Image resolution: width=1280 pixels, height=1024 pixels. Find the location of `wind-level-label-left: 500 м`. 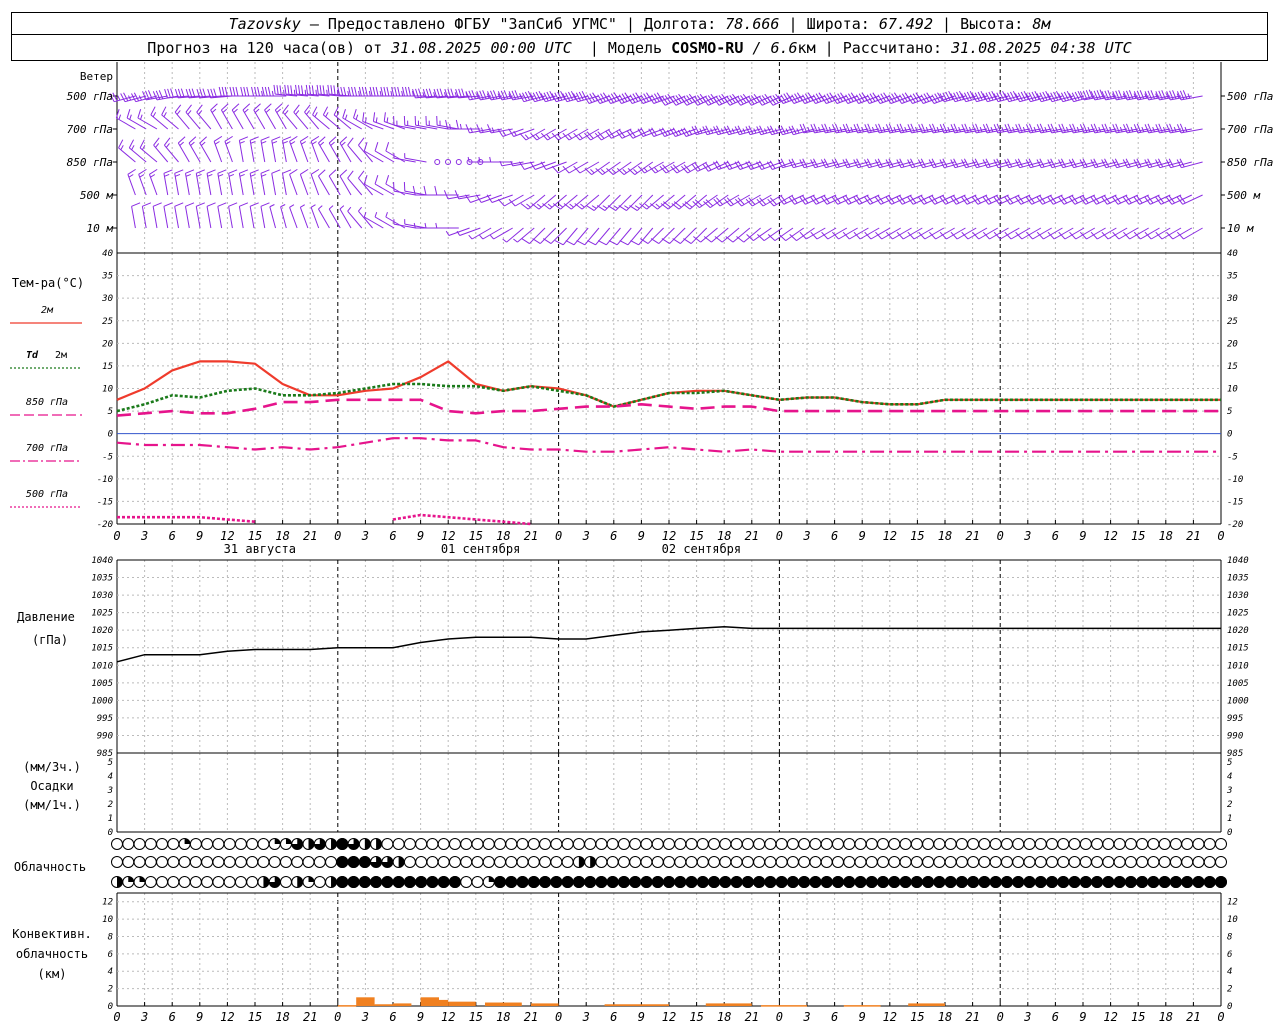

wind-level-label-left: 500 м is located at coordinates (96, 195).